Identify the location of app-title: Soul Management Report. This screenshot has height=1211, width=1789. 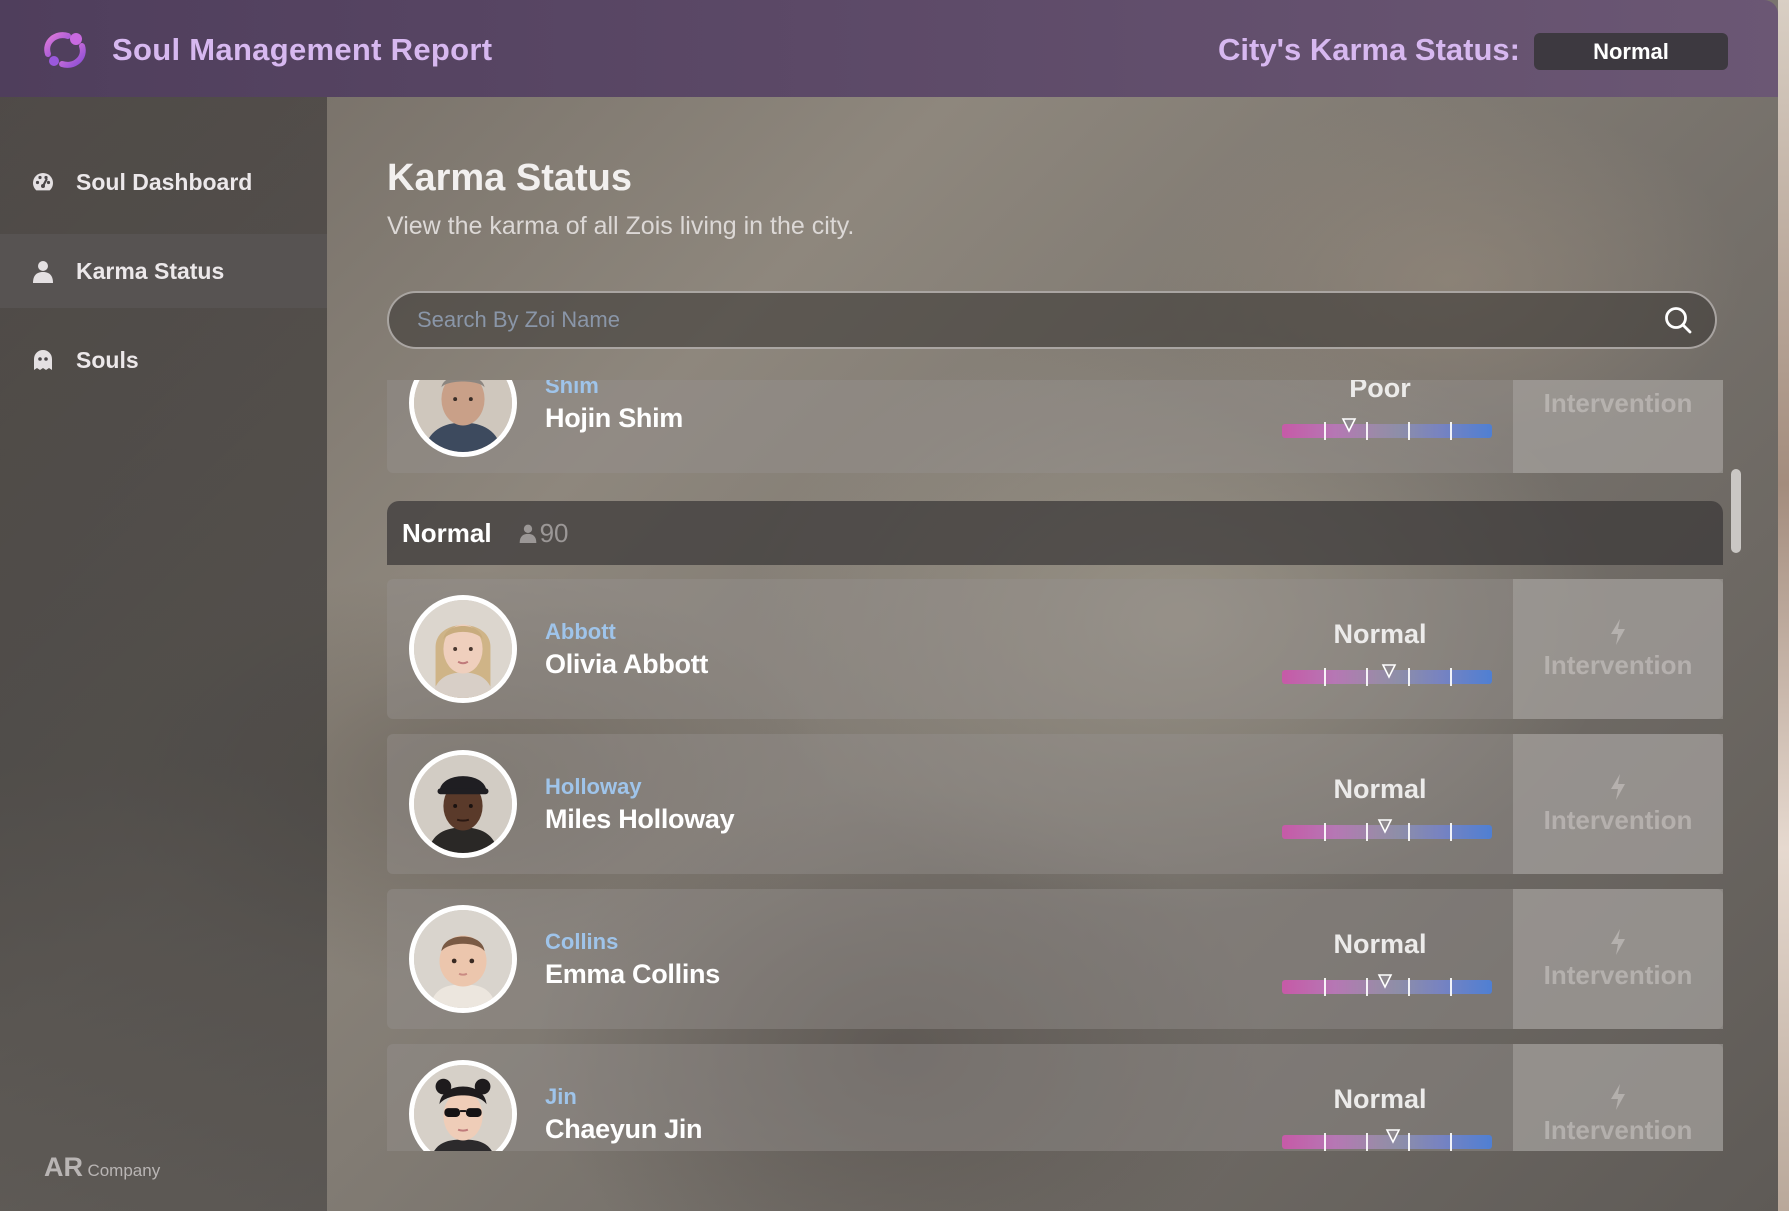
(302, 49).